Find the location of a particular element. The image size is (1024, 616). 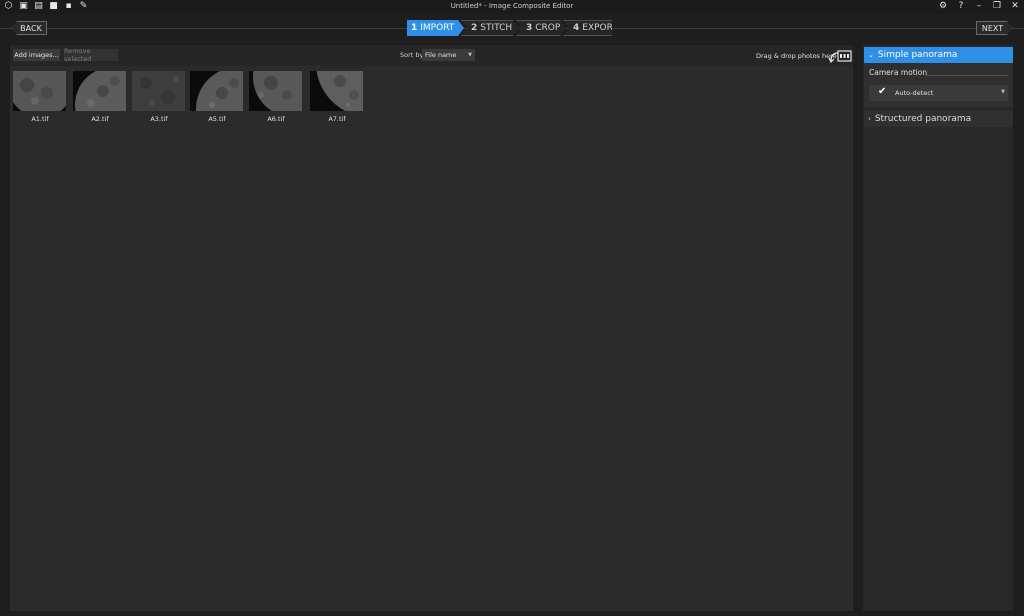

sort-label: Sort by is located at coordinates (412, 55).